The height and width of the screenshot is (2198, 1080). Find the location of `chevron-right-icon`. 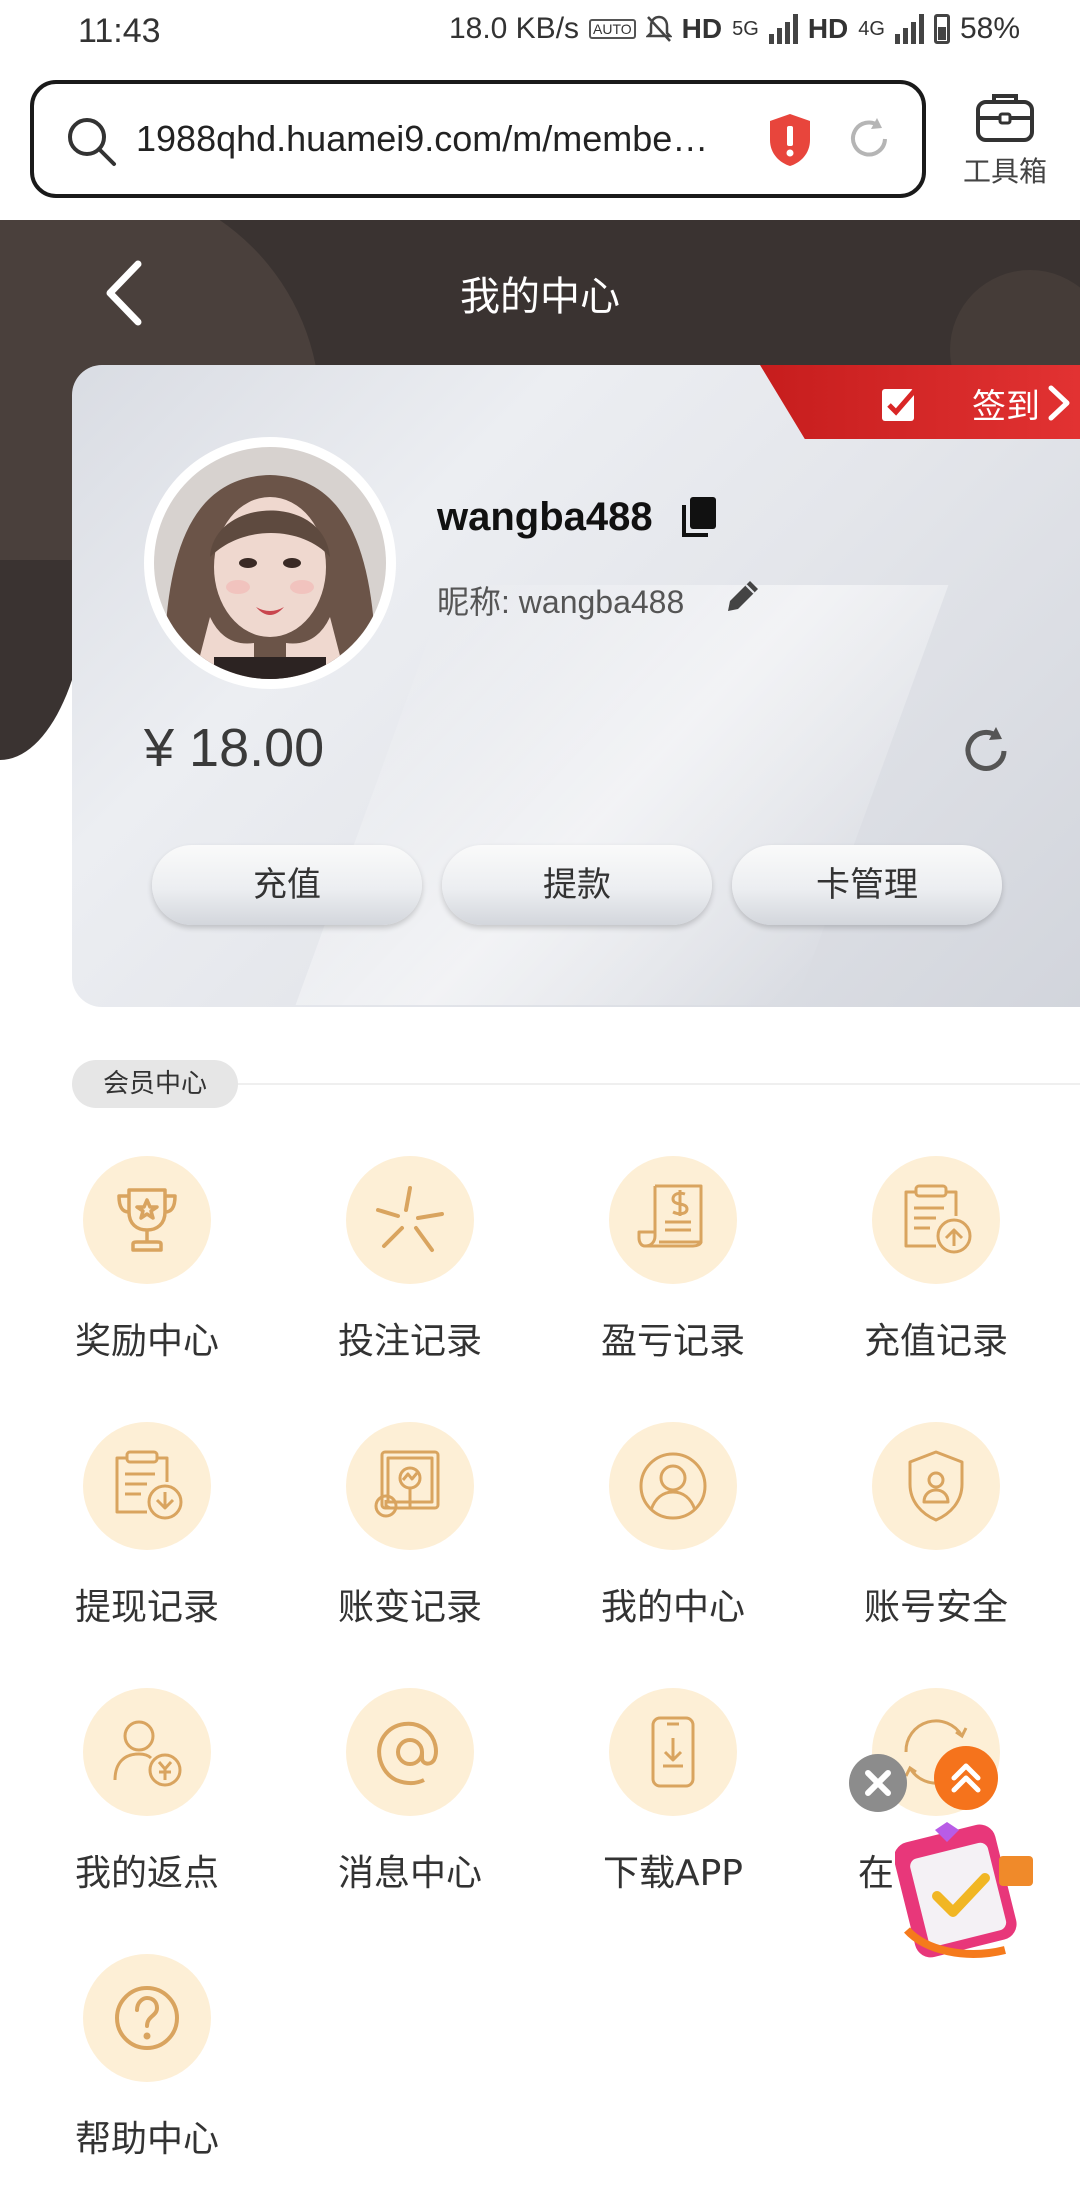

chevron-right-icon is located at coordinates (1059, 403).